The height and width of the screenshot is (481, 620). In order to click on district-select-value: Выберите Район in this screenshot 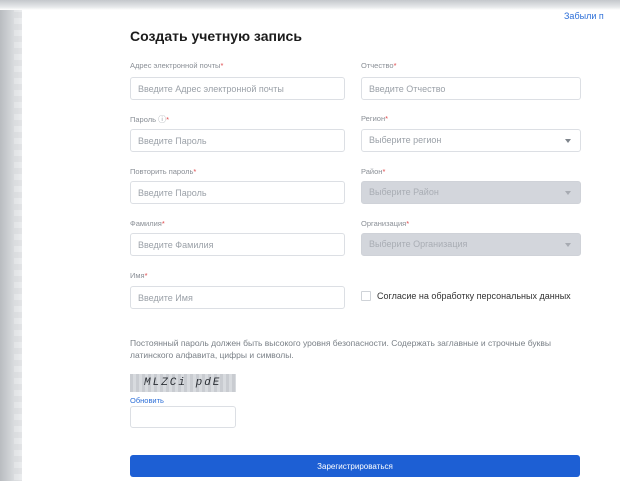, I will do `click(404, 192)`.